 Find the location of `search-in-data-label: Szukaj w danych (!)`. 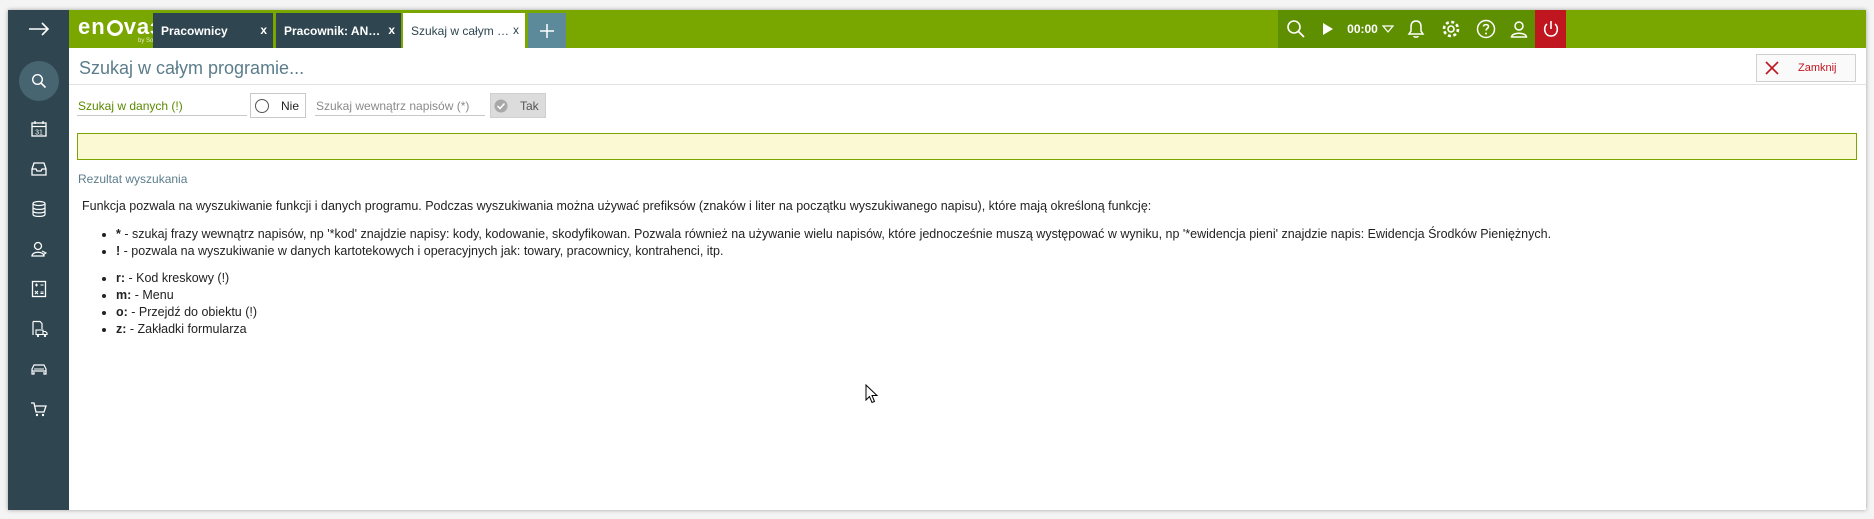

search-in-data-label: Szukaj w danych (!) is located at coordinates (130, 106).